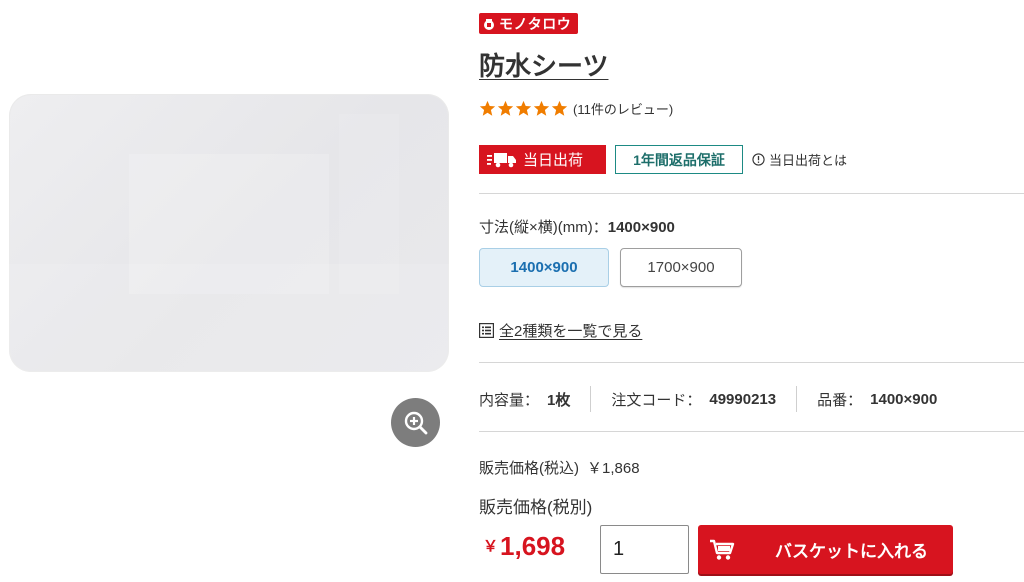 This screenshot has width=1024, height=582. What do you see at coordinates (543, 227) in the screenshot?
I see `size-label-text: 寸法(縦×横)(mm)：` at bounding box center [543, 227].